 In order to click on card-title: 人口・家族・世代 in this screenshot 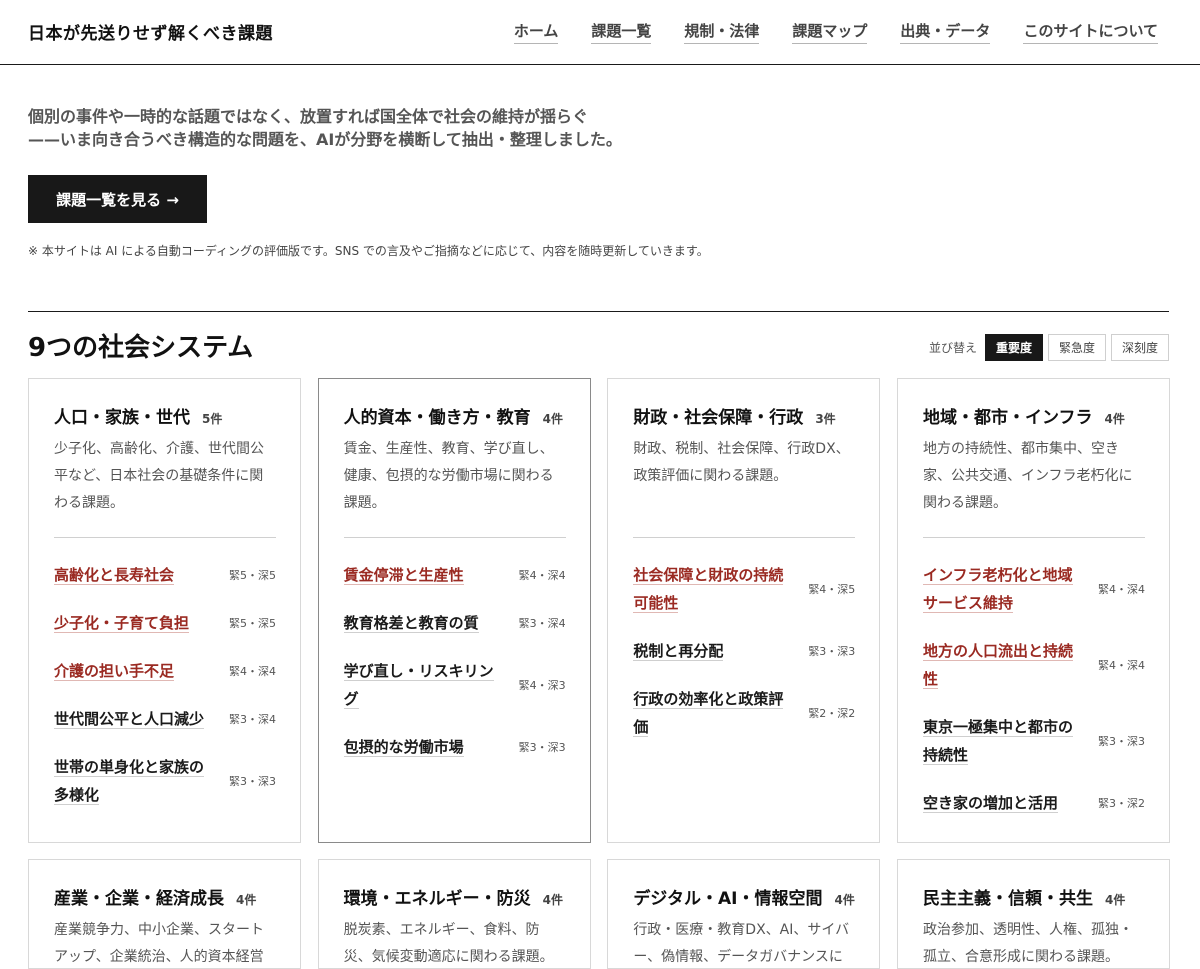, I will do `click(122, 415)`.